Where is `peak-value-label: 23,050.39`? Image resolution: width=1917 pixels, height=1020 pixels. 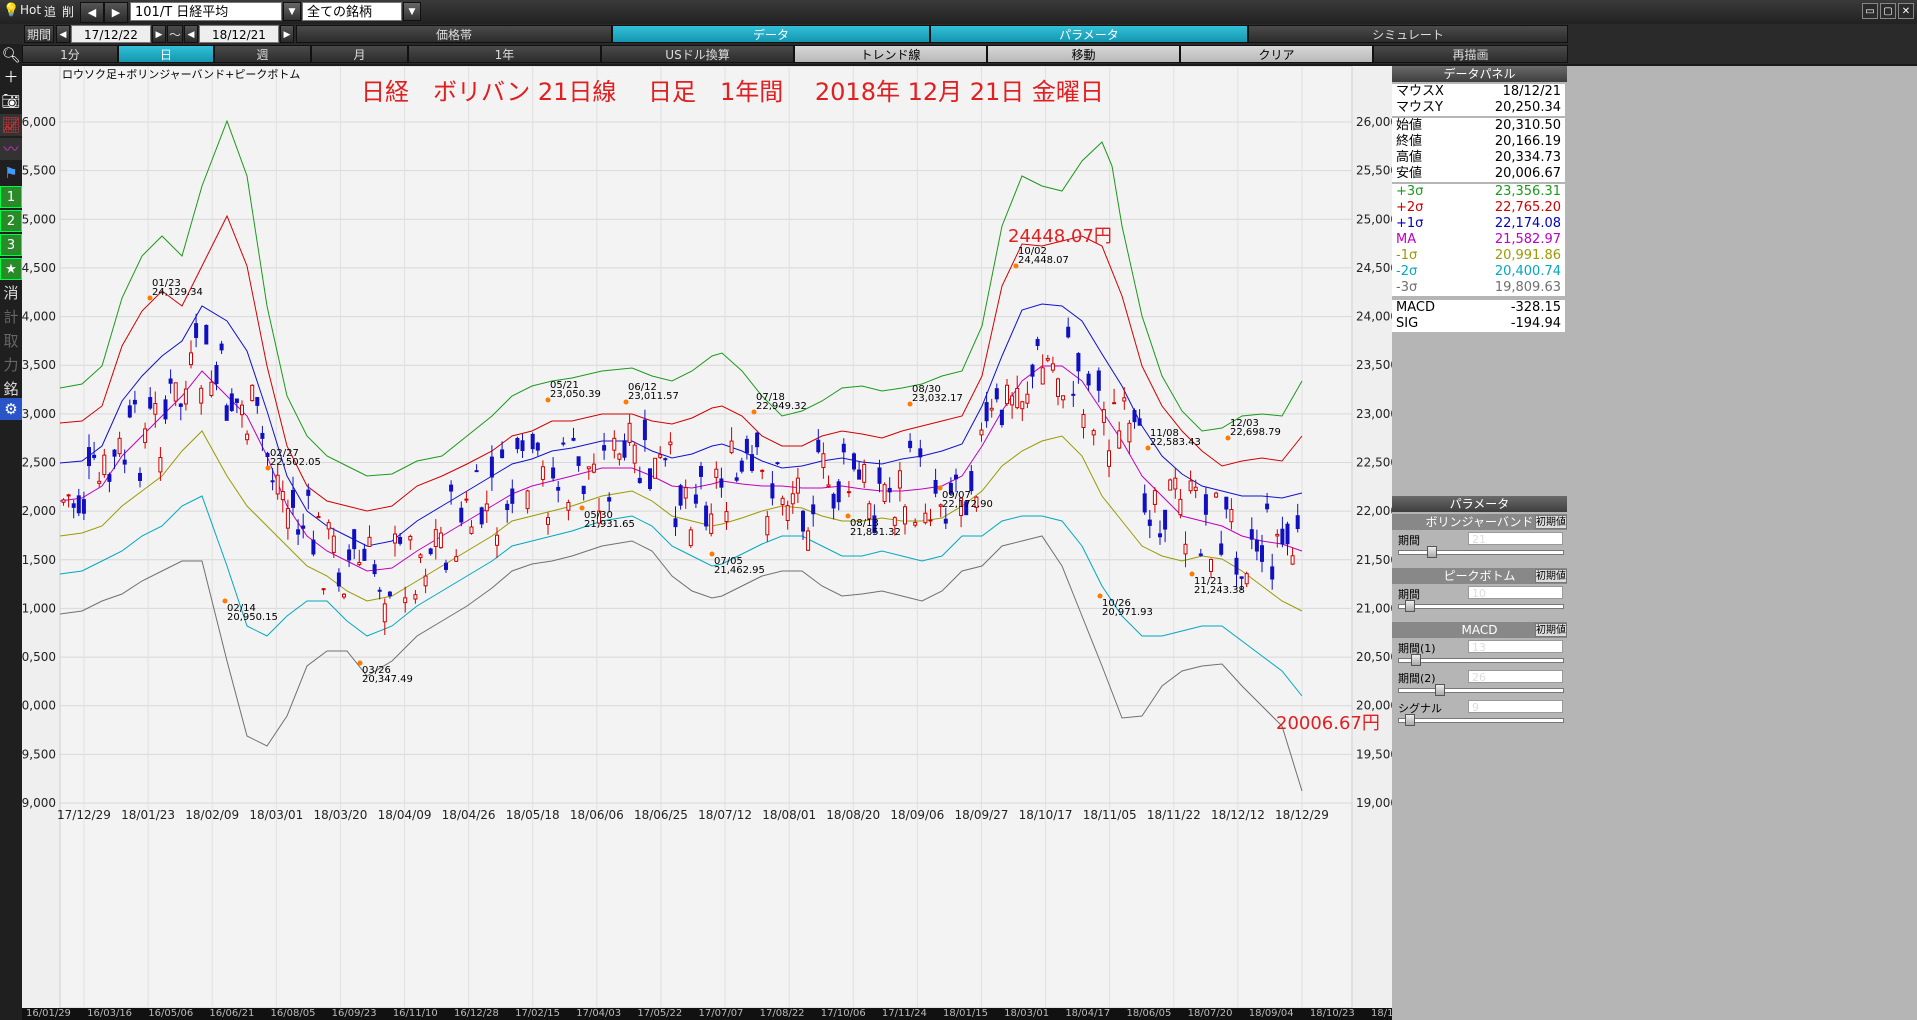
peak-value-label: 23,050.39 is located at coordinates (575, 394).